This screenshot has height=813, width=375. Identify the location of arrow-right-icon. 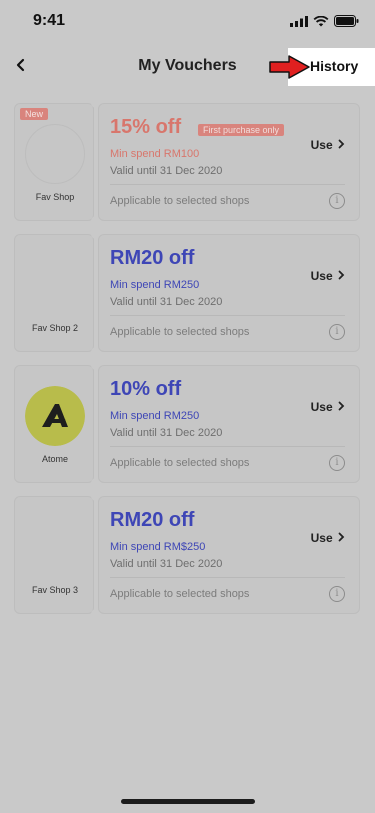
(289, 67).